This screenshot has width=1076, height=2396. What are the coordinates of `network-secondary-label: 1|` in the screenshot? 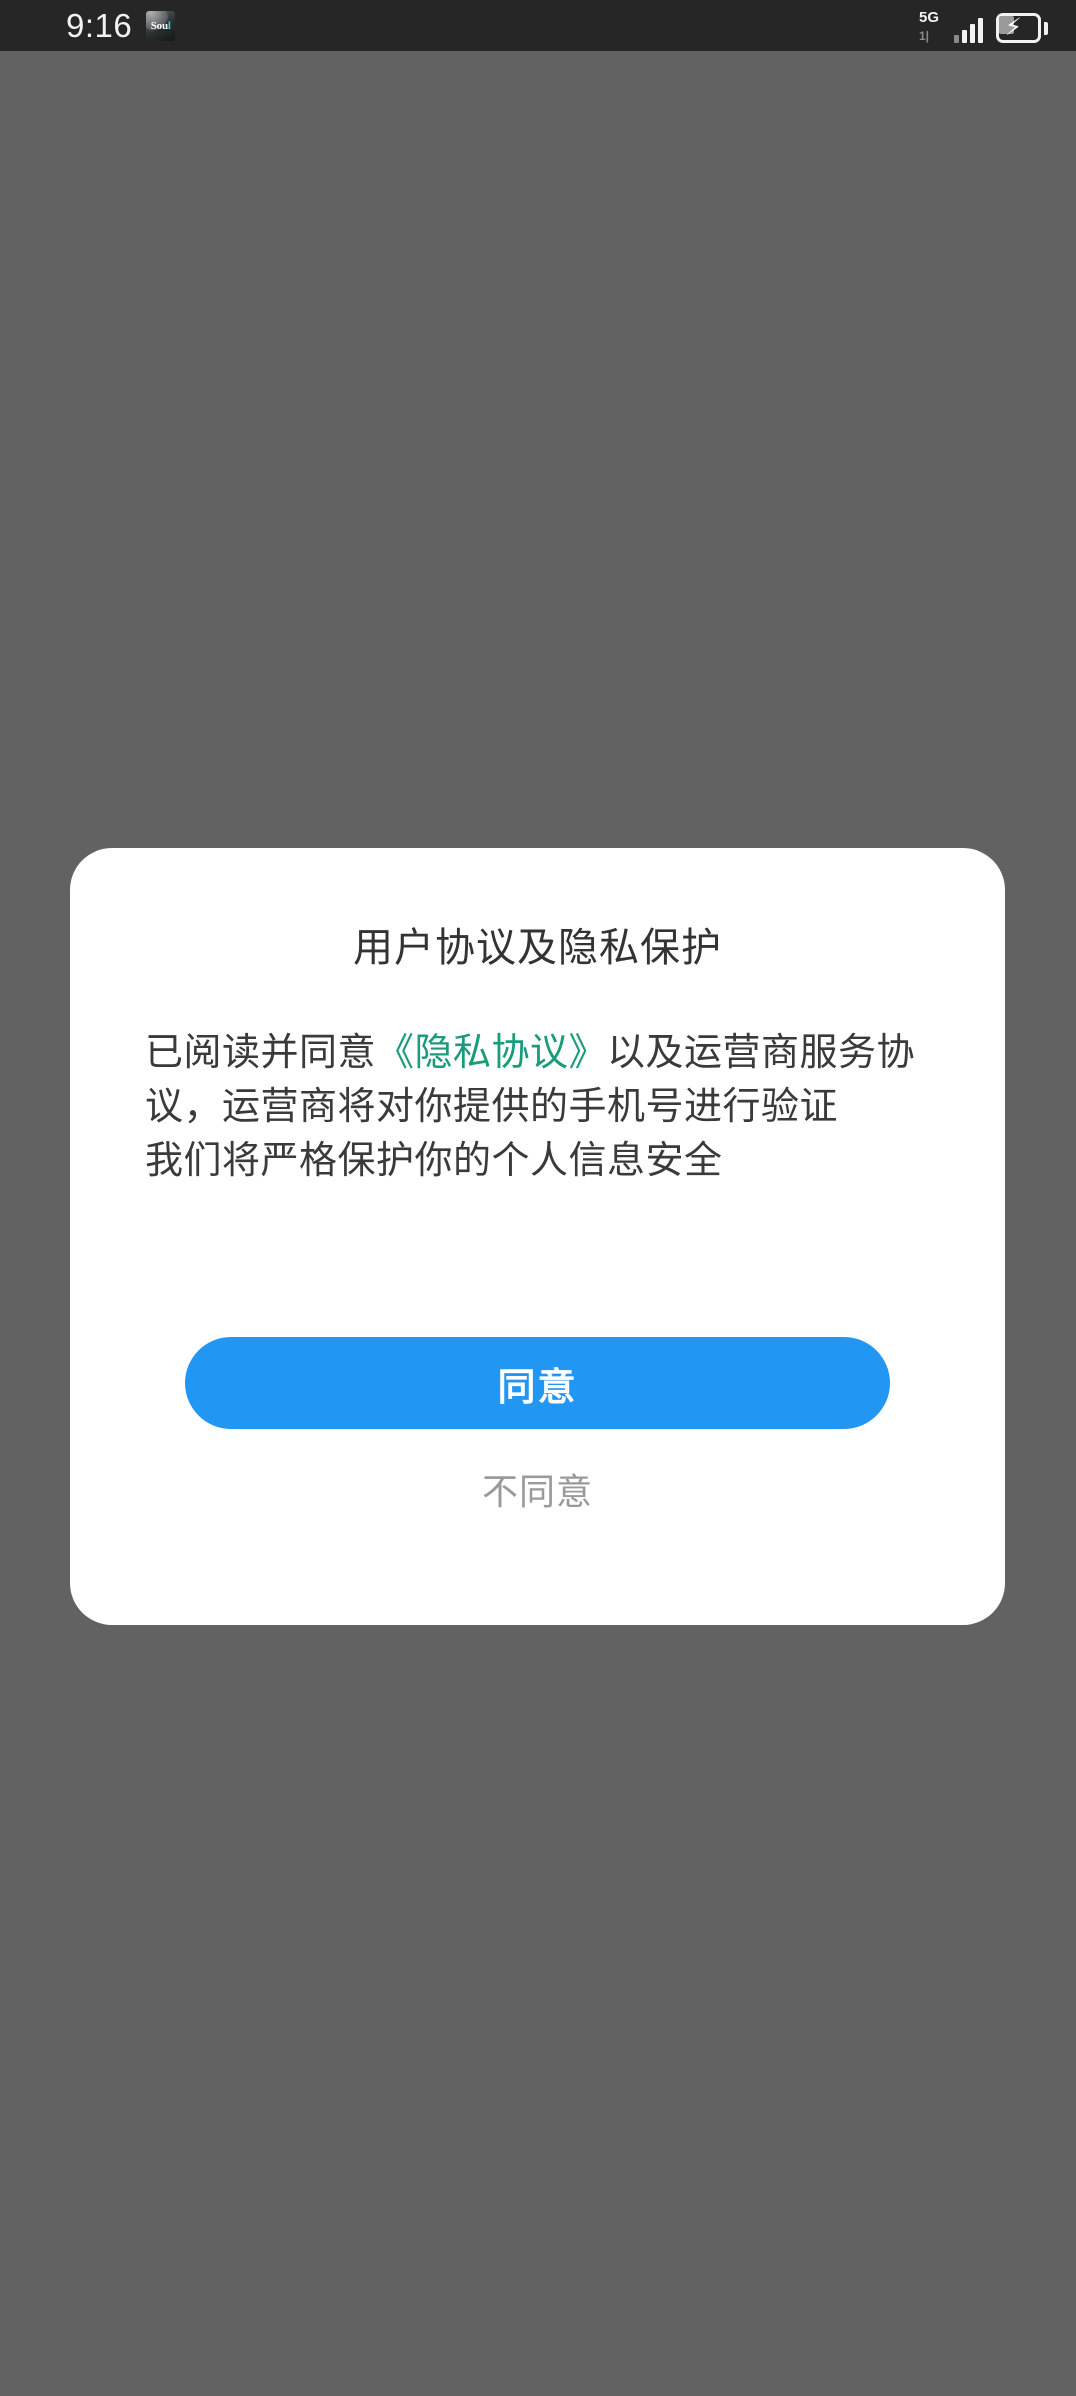 It's located at (924, 35).